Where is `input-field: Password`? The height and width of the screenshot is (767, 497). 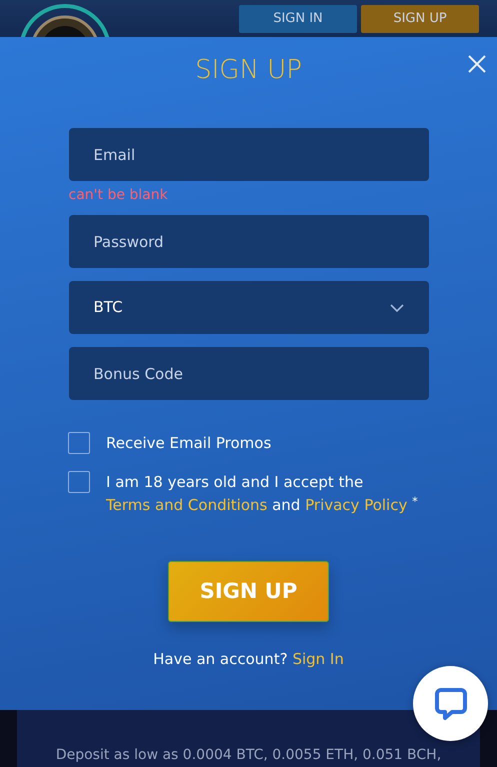 input-field: Password is located at coordinates (248, 241).